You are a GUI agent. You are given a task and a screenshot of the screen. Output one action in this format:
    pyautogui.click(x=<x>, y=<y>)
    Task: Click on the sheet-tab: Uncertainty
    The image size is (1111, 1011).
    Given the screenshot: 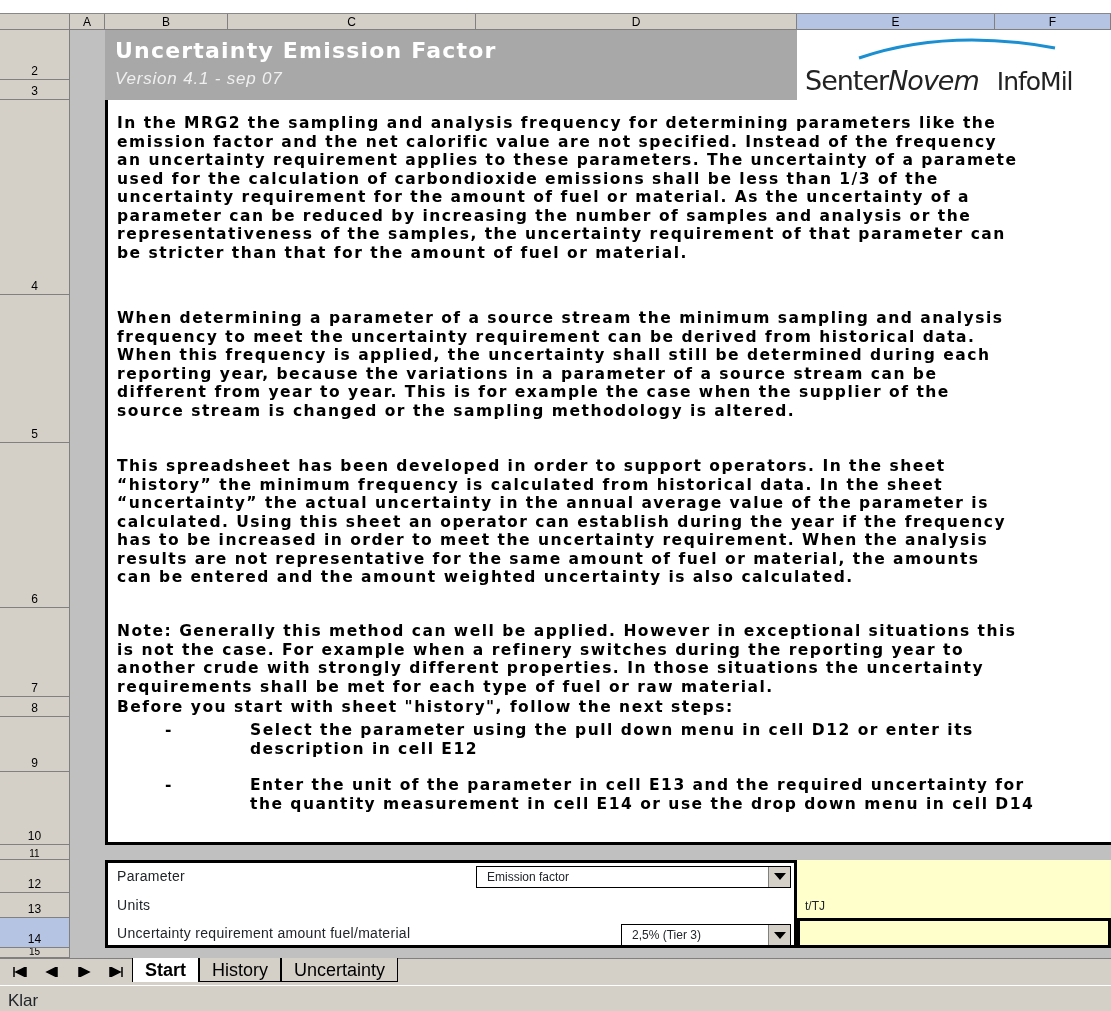 What is the action you would take?
    pyautogui.click(x=340, y=970)
    